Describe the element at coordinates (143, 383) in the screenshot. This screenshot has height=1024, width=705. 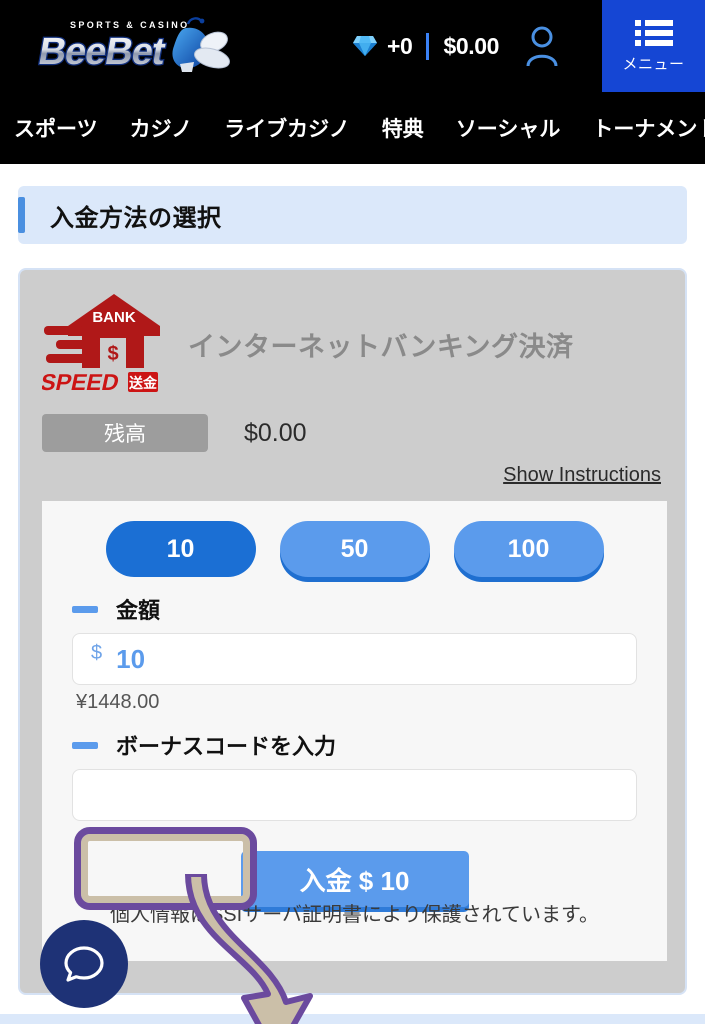
I see `svg-text: 送金` at that location.